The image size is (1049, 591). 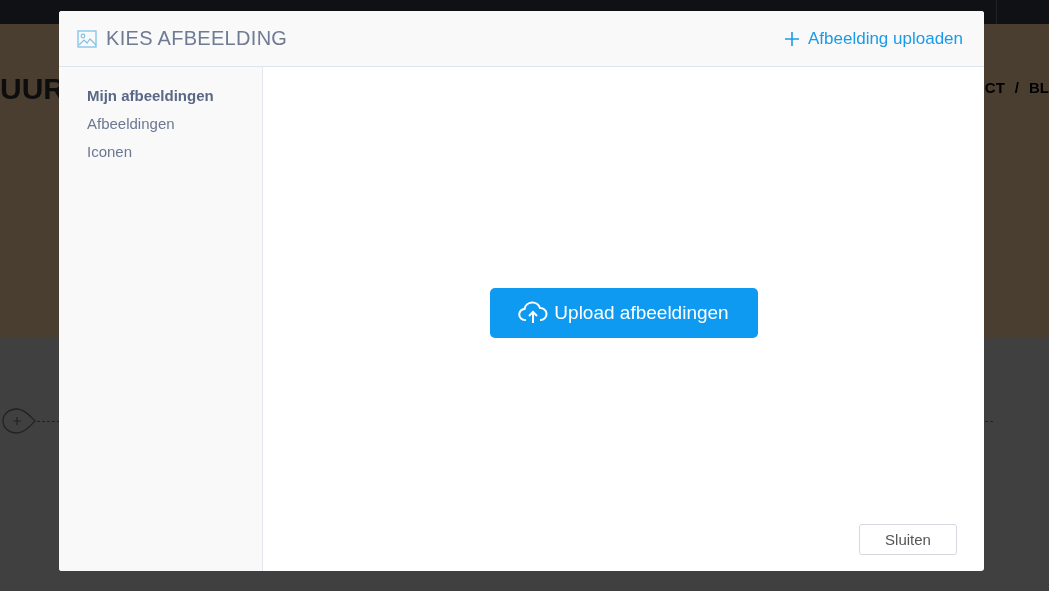 What do you see at coordinates (873, 38) in the screenshot?
I see `upload-image-link: Afbeelding uploaden` at bounding box center [873, 38].